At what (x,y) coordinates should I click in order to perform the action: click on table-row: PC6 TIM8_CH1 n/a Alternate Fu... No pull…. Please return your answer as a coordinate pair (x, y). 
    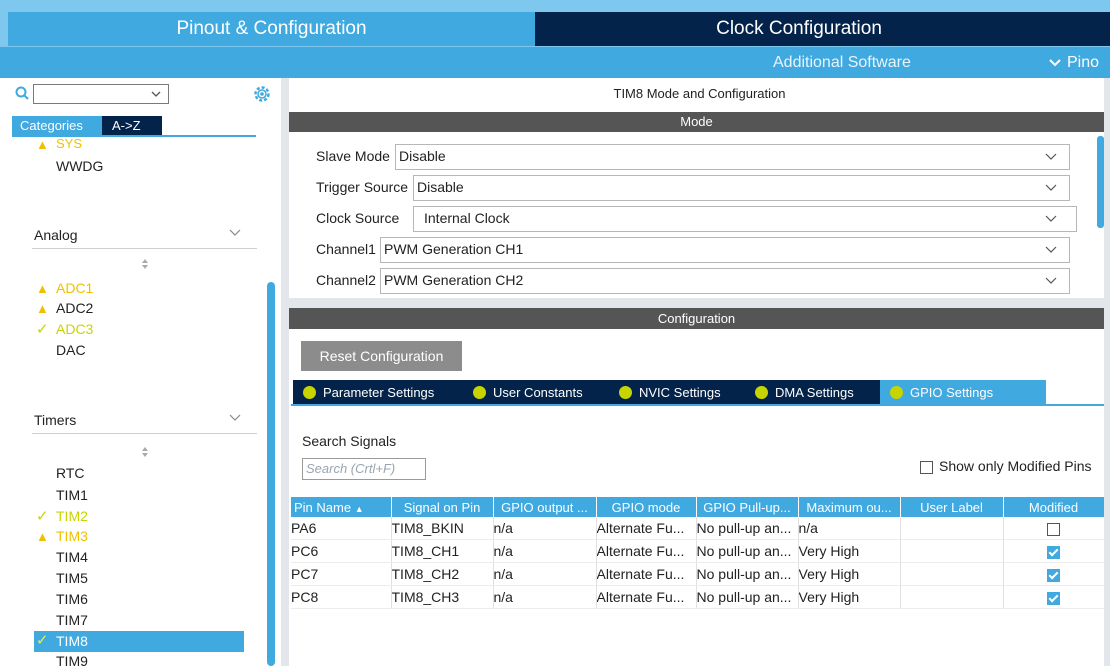
    Looking at the image, I should click on (698, 551).